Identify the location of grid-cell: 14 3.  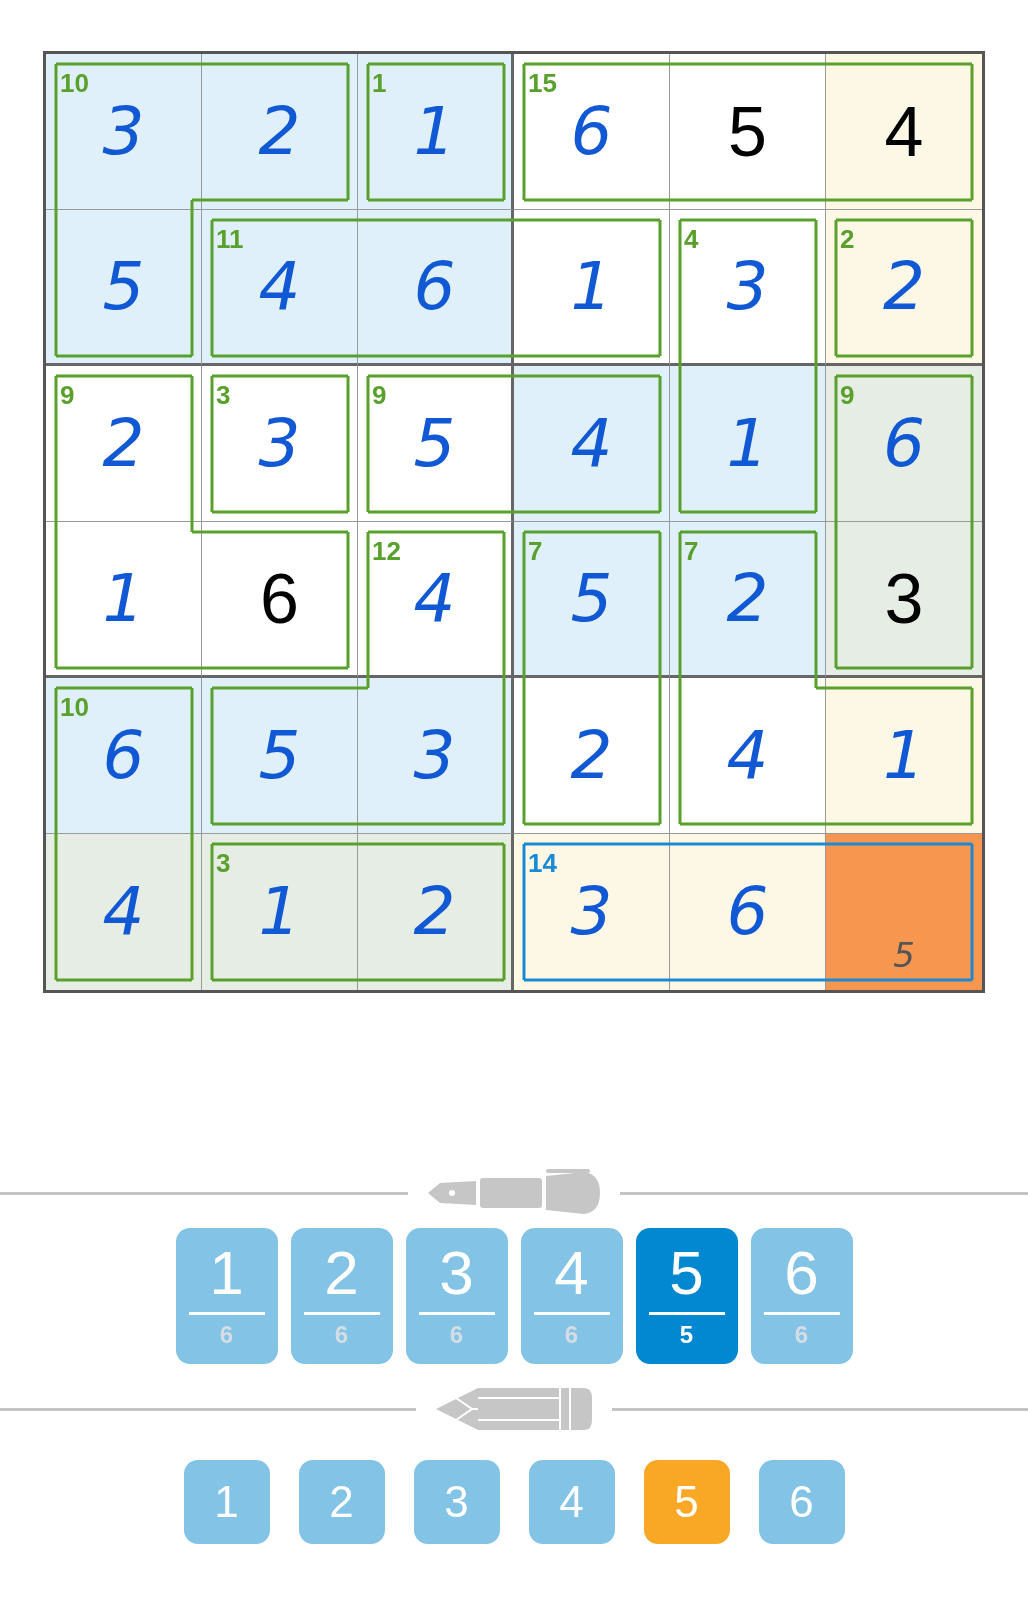
(592, 912).